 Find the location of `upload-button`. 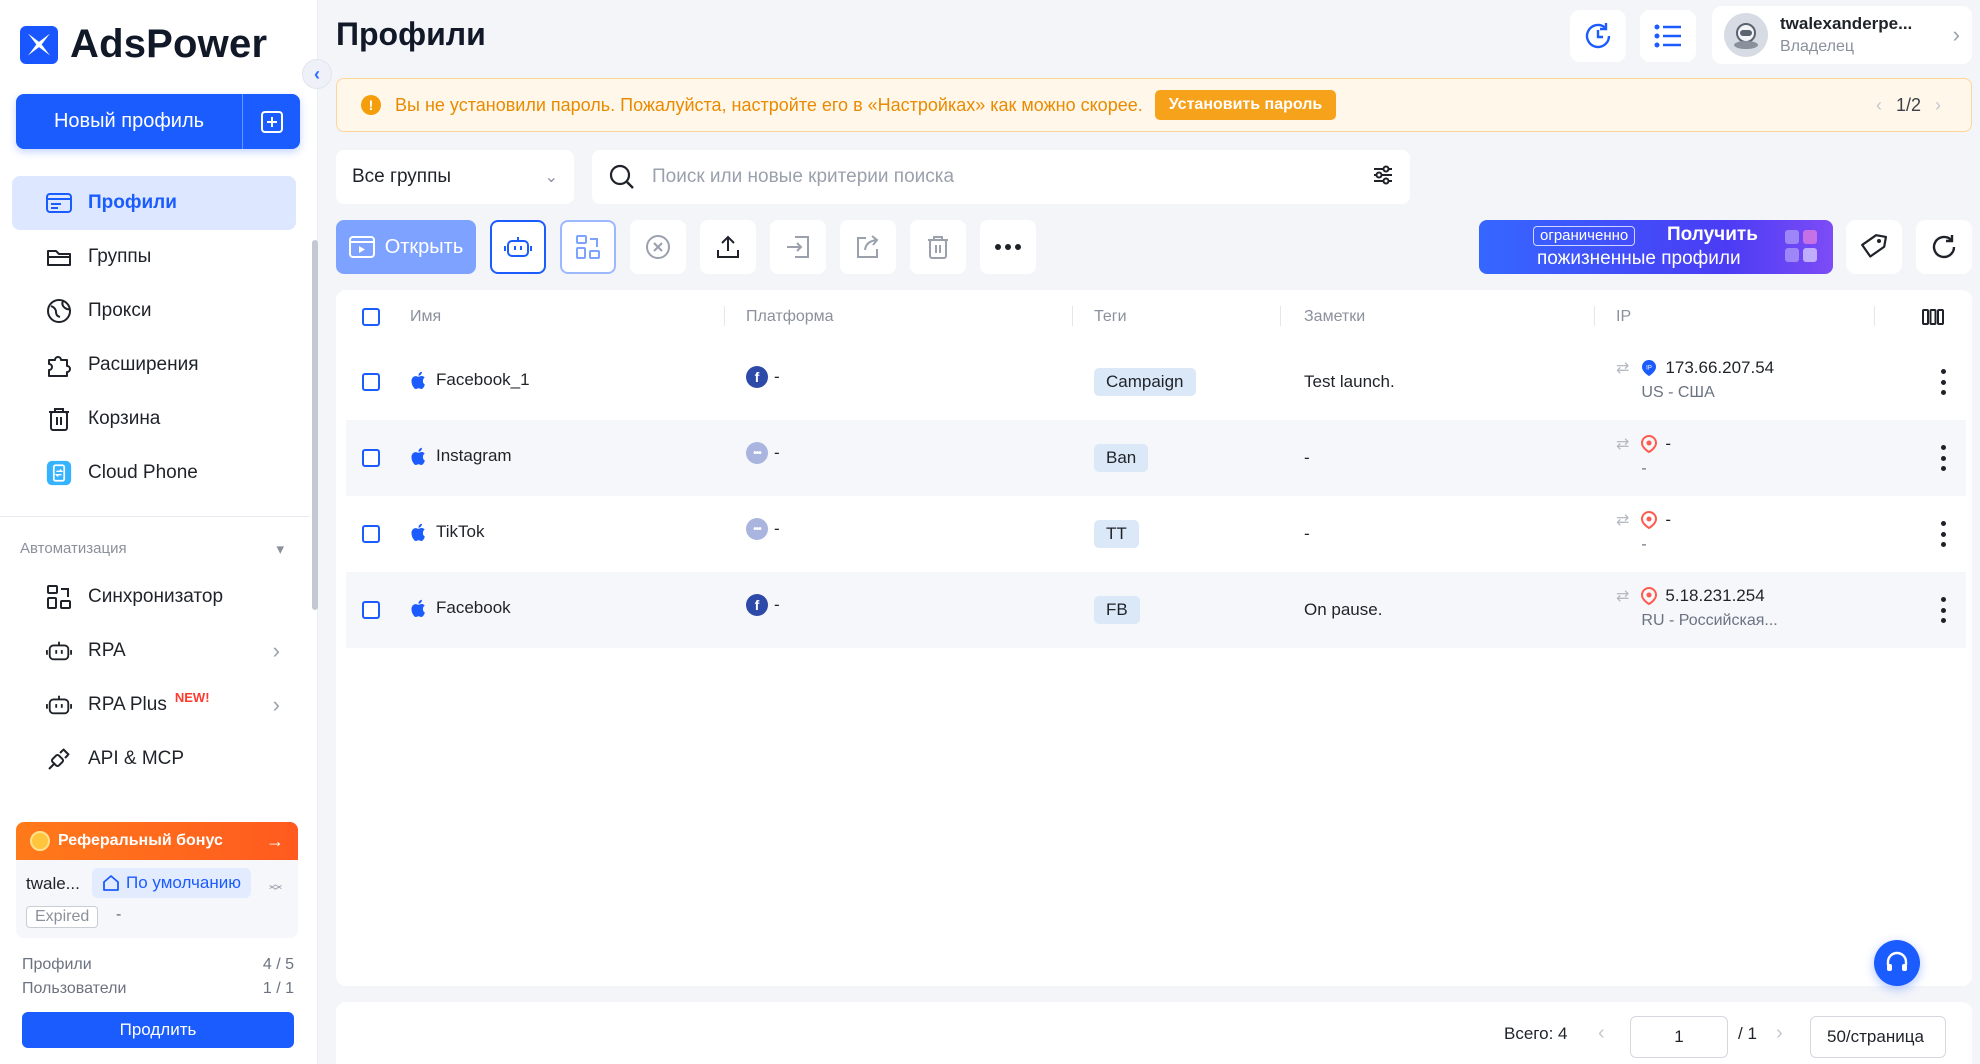

upload-button is located at coordinates (728, 247).